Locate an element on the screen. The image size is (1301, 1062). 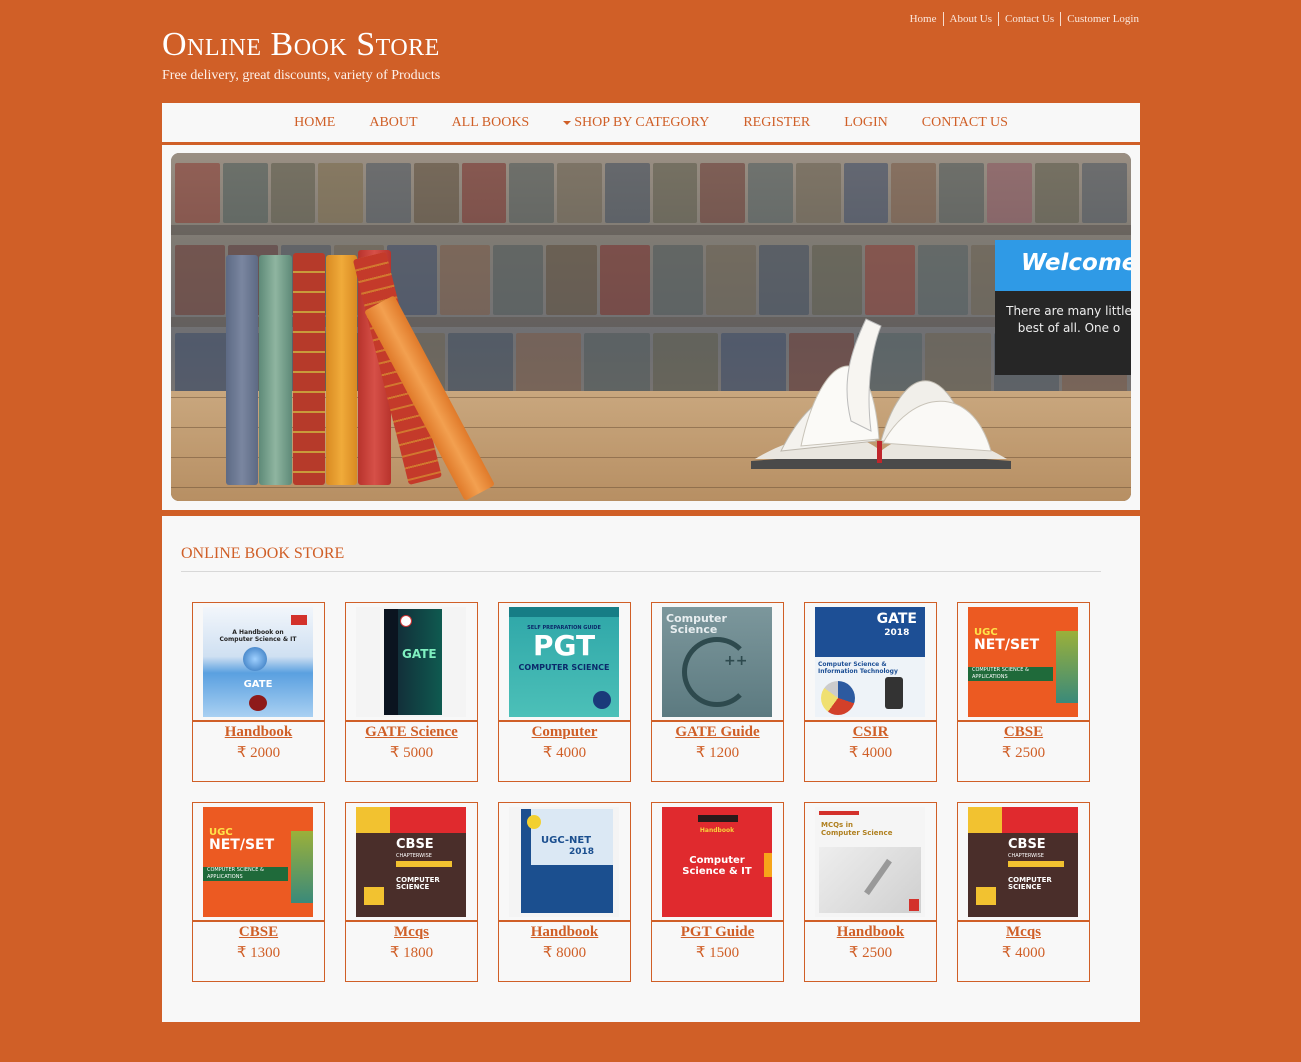
welcome-text-line: There are many little is located at coordinates (1068, 311).